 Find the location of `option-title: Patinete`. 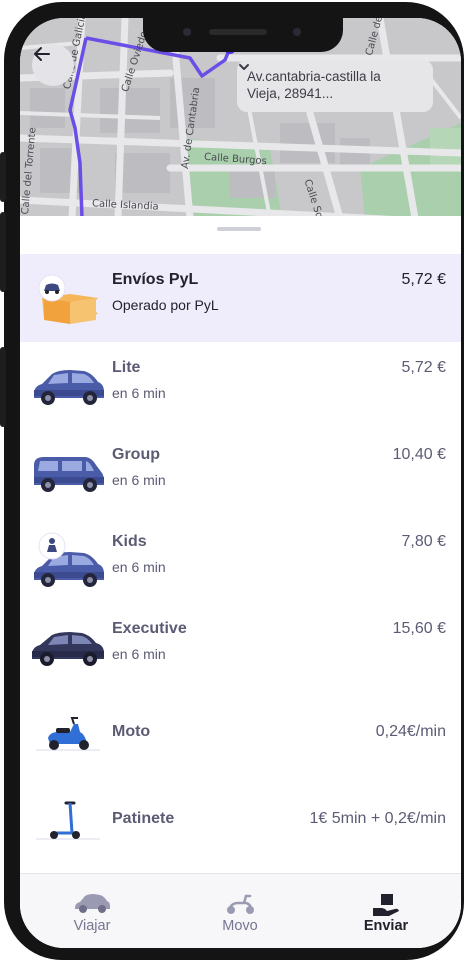

option-title: Patinete is located at coordinates (143, 818).